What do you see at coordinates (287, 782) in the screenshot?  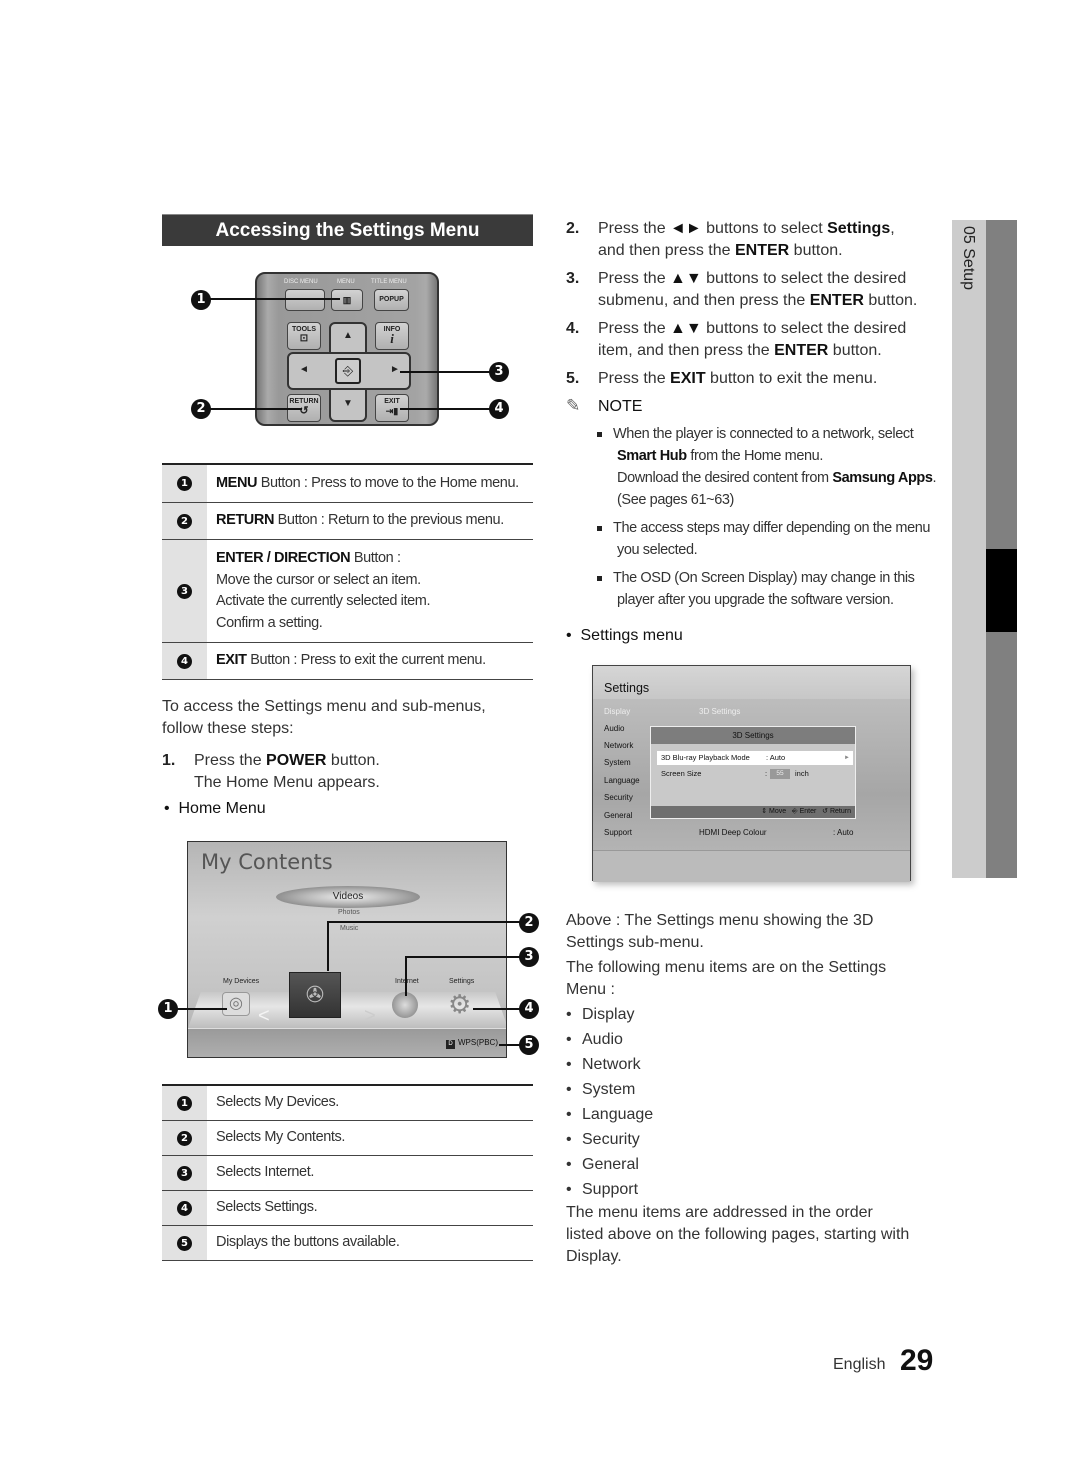 I see `step-text: The Home Menu appears.` at bounding box center [287, 782].